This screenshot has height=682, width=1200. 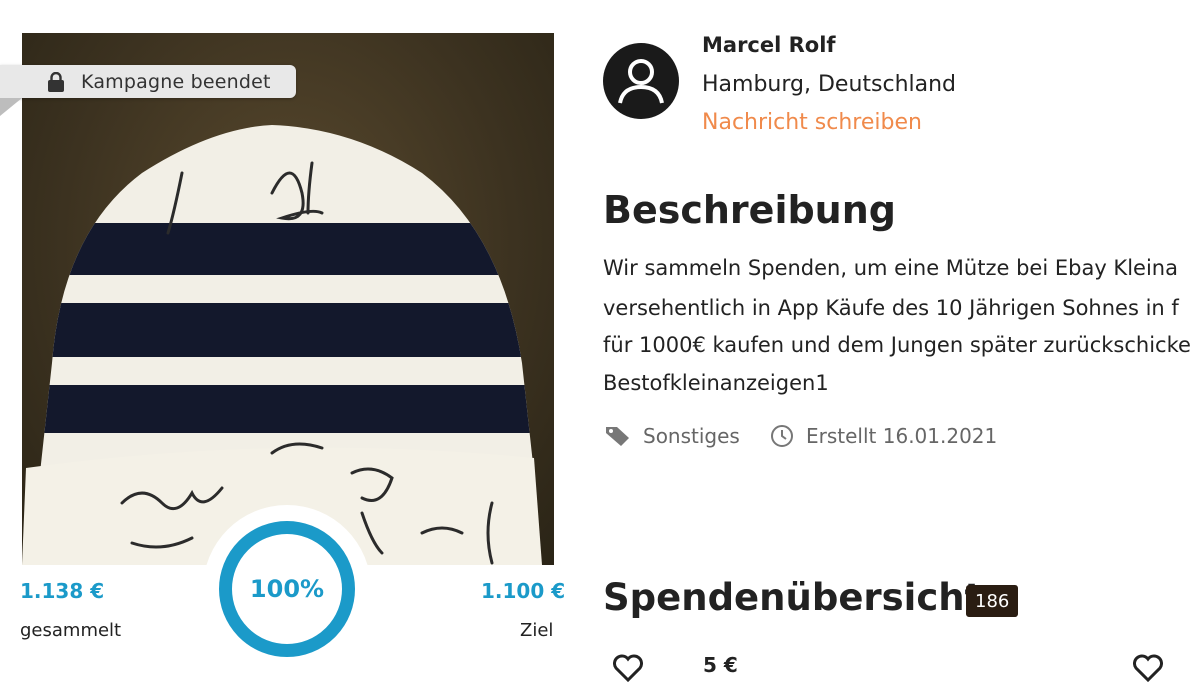 What do you see at coordinates (782, 436) in the screenshot?
I see `clock-icon` at bounding box center [782, 436].